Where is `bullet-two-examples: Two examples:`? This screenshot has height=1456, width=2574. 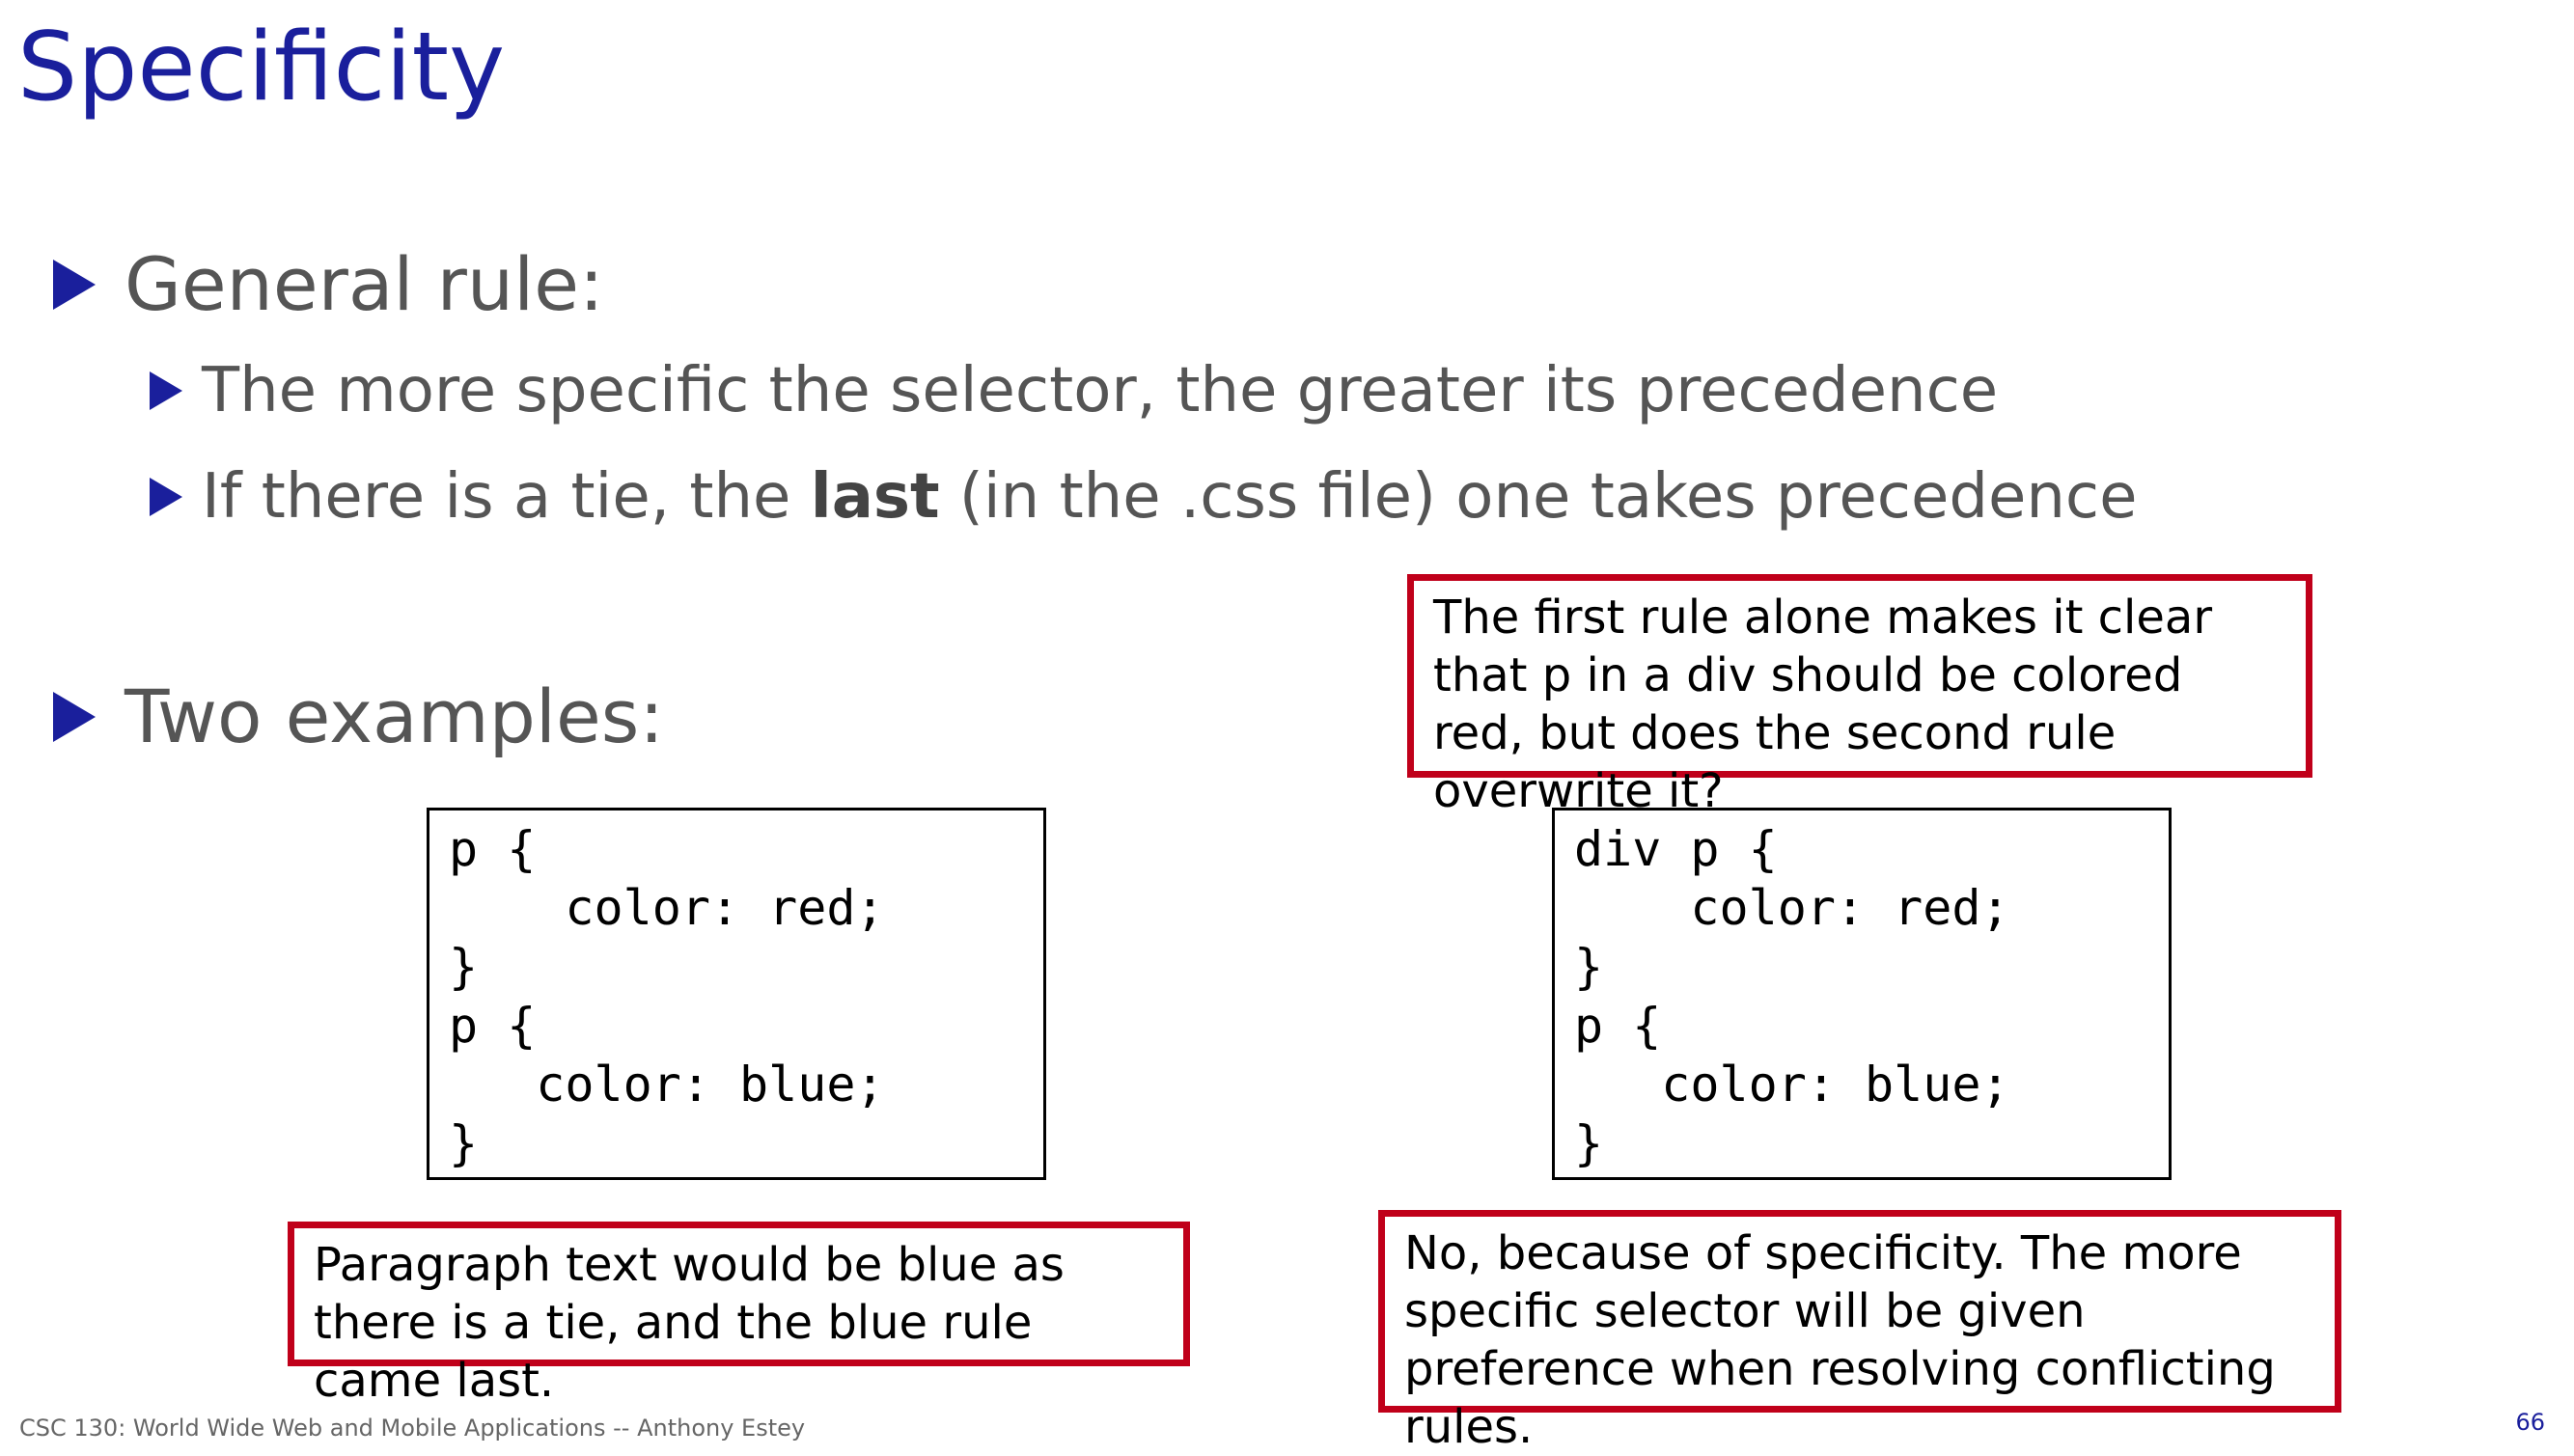
bullet-two-examples: Two examples: is located at coordinates (359, 716).